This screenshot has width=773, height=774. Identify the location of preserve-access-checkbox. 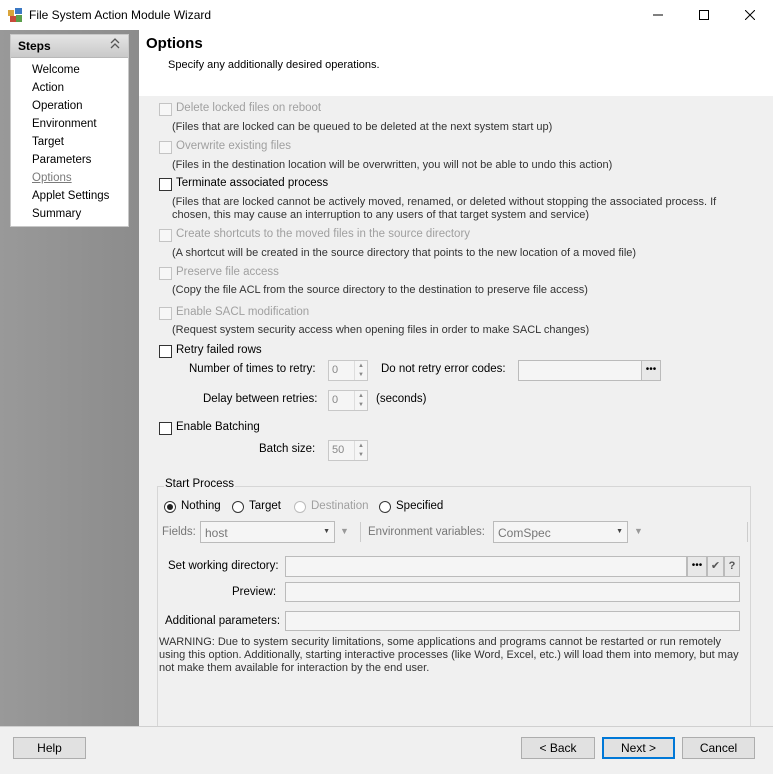
(165, 273).